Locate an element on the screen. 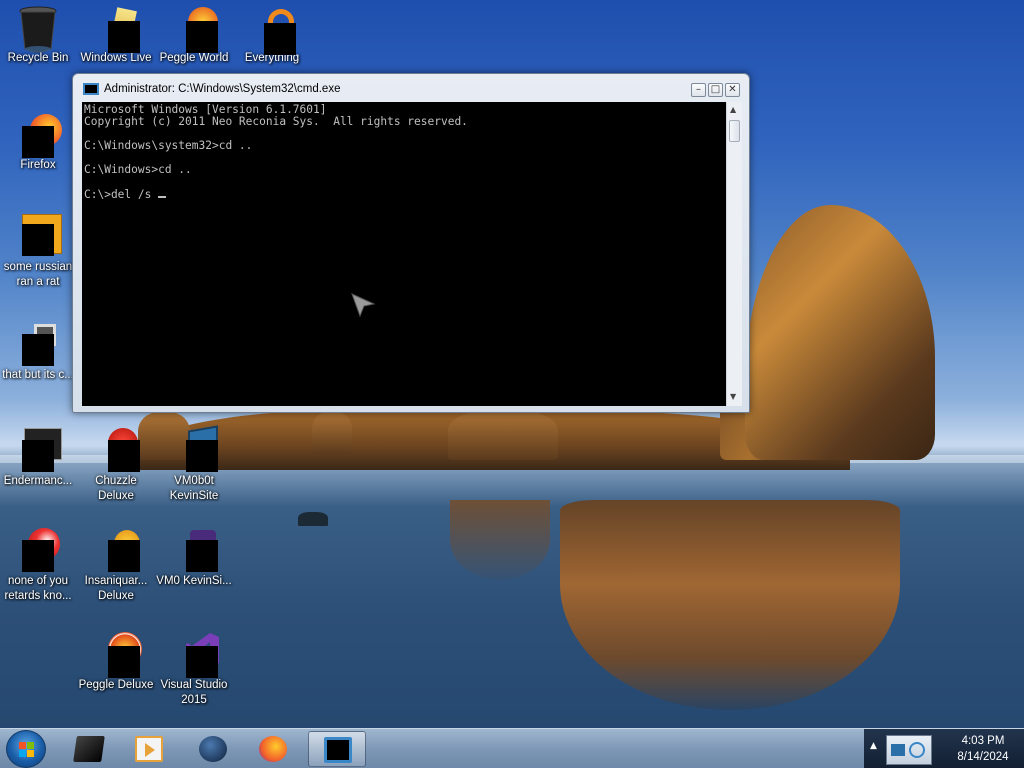 The height and width of the screenshot is (768, 1024). windows-logo-icon is located at coordinates (27, 750).